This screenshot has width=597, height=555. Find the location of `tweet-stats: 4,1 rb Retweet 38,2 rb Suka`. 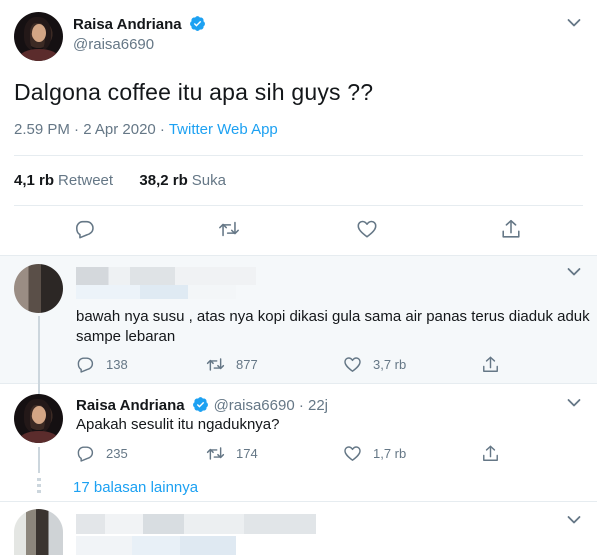

tweet-stats: 4,1 rb Retweet 38,2 rb Suka is located at coordinates (120, 180).